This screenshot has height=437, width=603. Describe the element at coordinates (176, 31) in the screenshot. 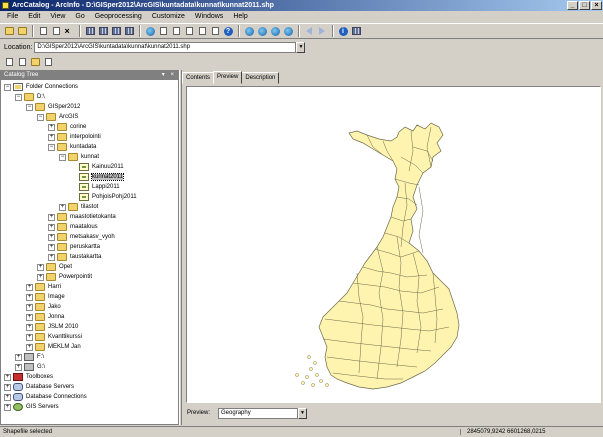

I see `search-window-button` at that location.